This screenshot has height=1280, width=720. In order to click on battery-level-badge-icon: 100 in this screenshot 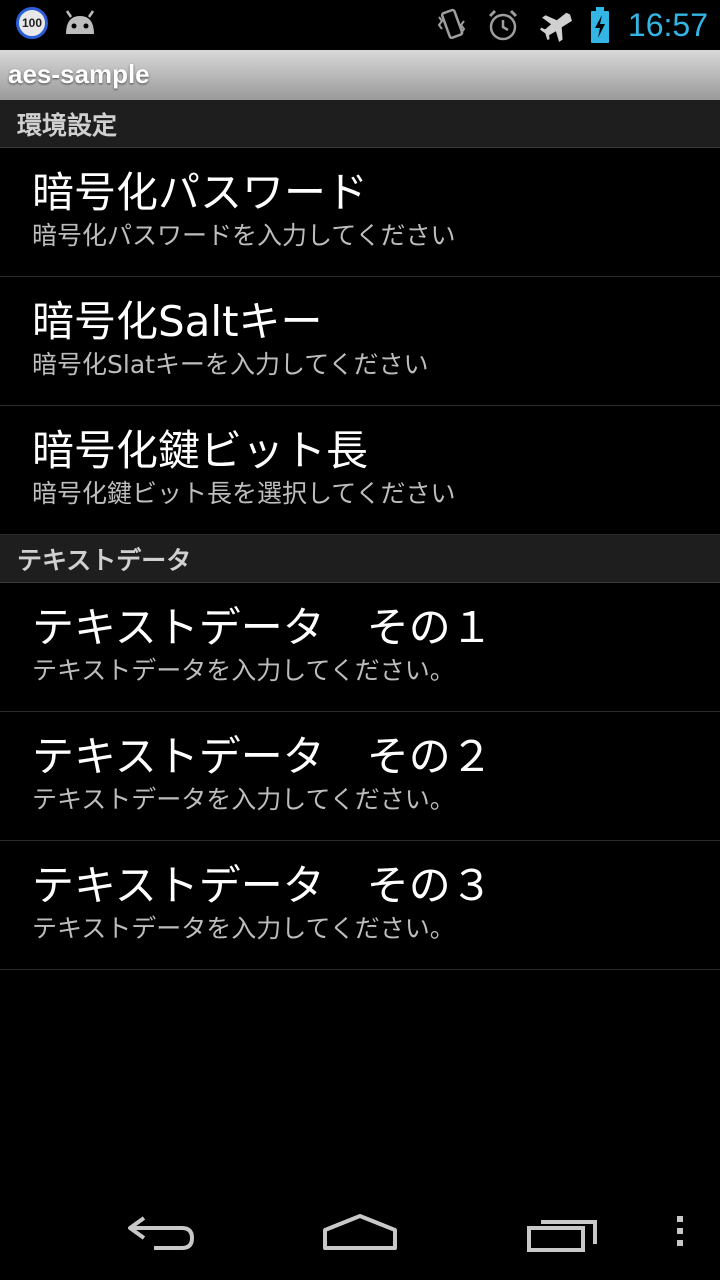, I will do `click(32, 23)`.